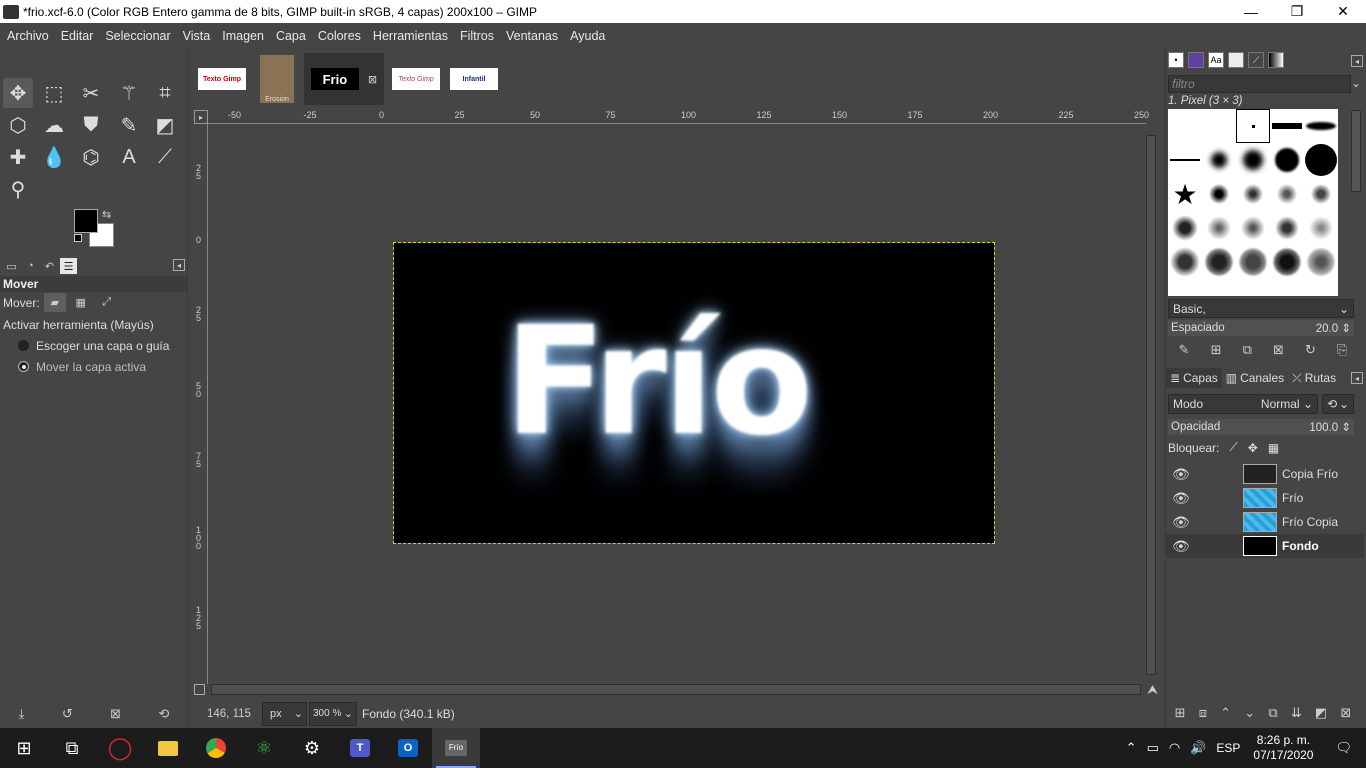 Image resolution: width=1366 pixels, height=768 pixels. What do you see at coordinates (410, 36) in the screenshot?
I see `menu-herramientas: Herramientas` at bounding box center [410, 36].